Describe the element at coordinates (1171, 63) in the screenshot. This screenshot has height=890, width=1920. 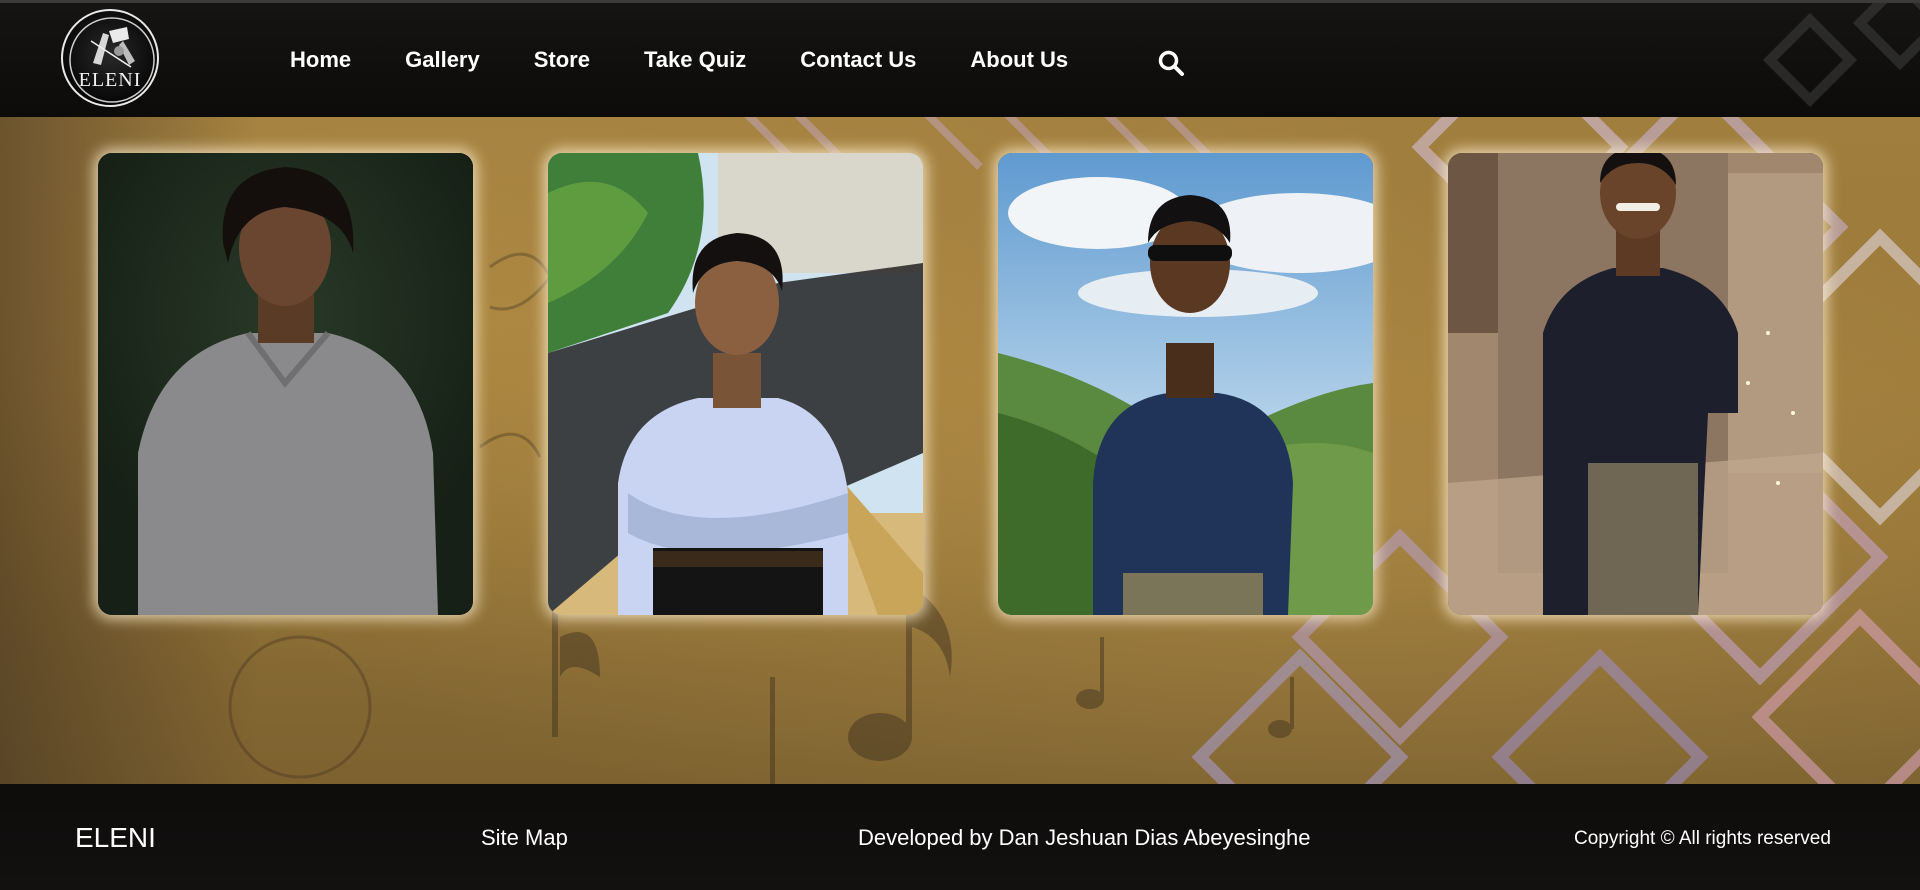
I see `search-icon` at that location.